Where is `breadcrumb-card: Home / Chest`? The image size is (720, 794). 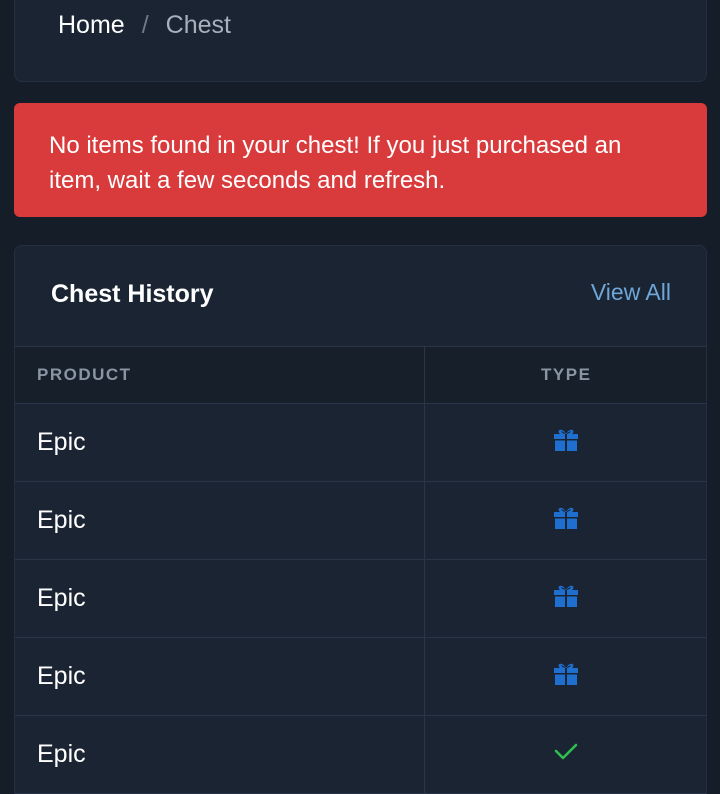
breadcrumb-card: Home / Chest is located at coordinates (360, 41).